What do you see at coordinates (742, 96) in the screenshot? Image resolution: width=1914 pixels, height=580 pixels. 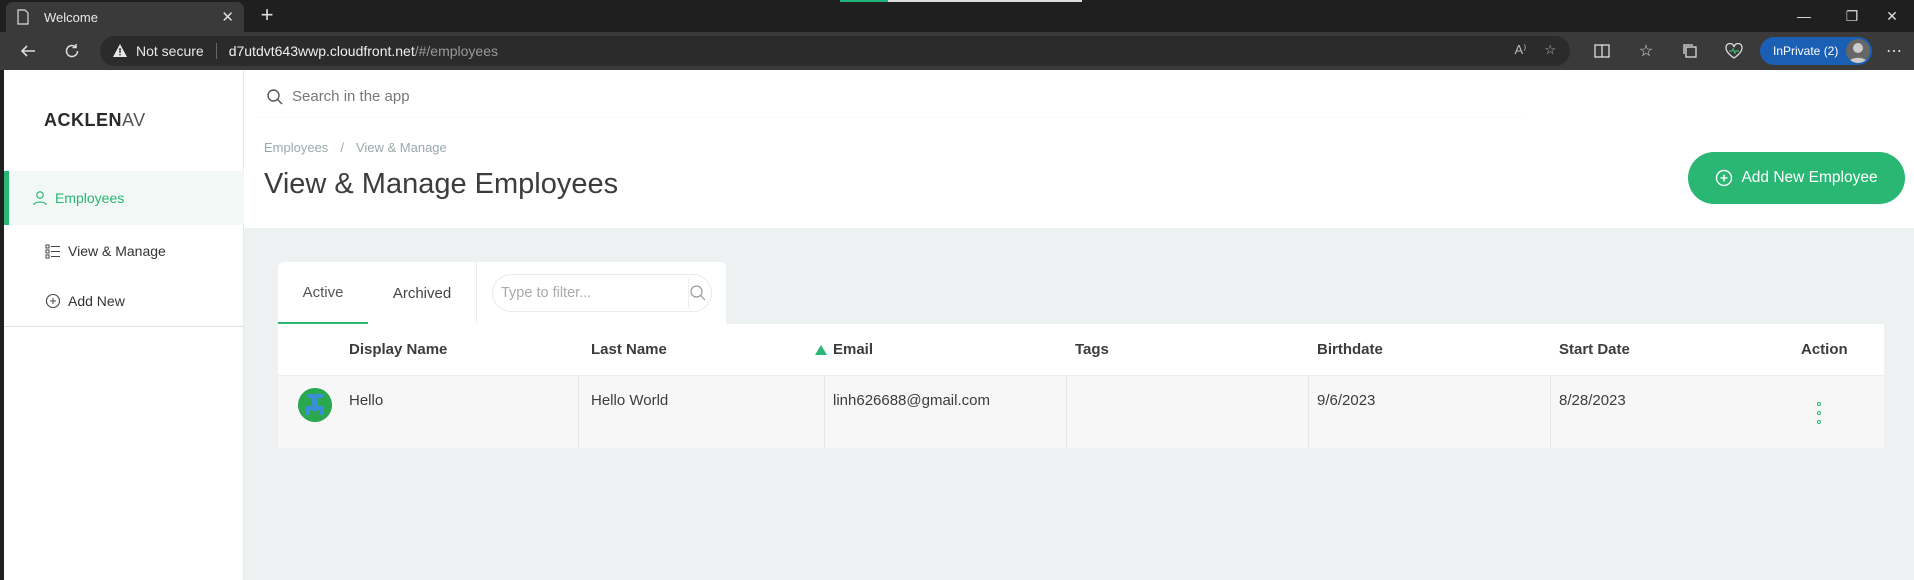 I see `app-search-input` at bounding box center [742, 96].